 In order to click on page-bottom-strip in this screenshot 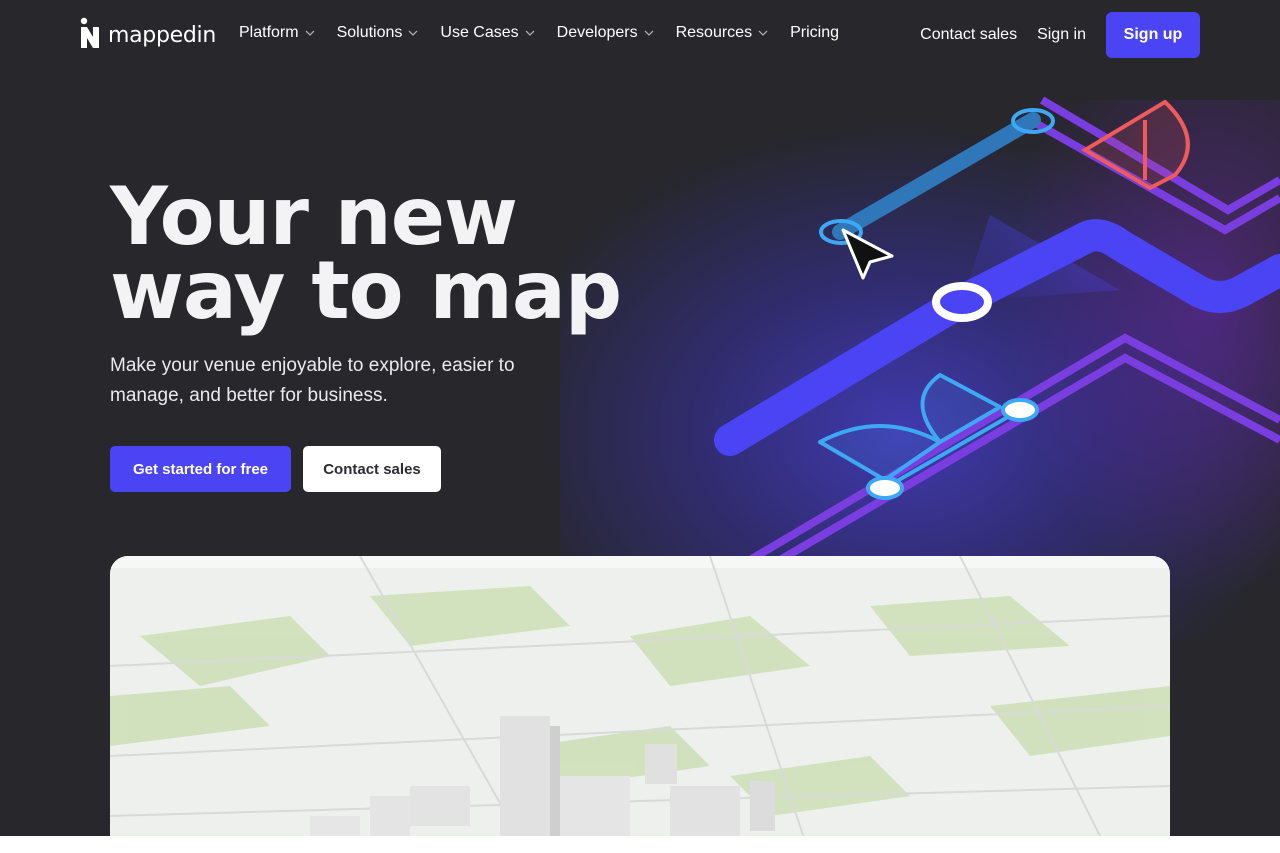, I will do `click(640, 844)`.